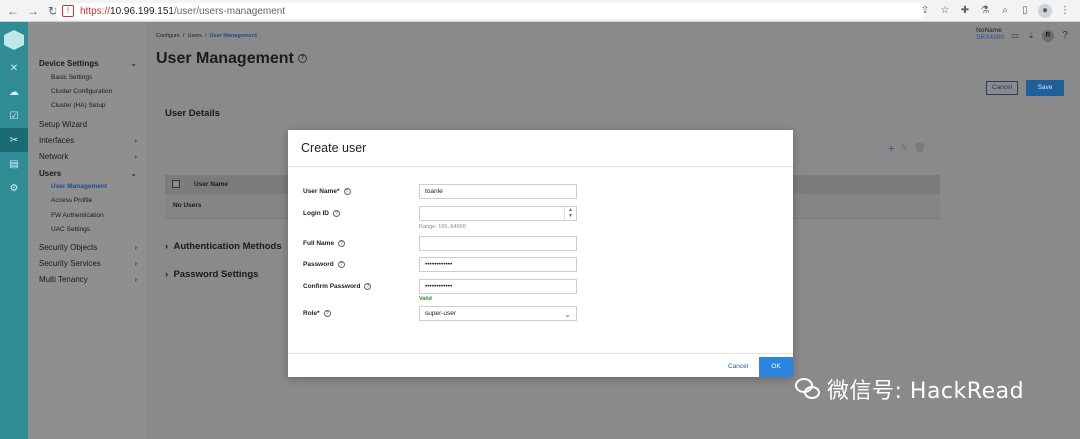  What do you see at coordinates (211, 274) in the screenshot?
I see `password-settings-section: › Password Settings` at bounding box center [211, 274].